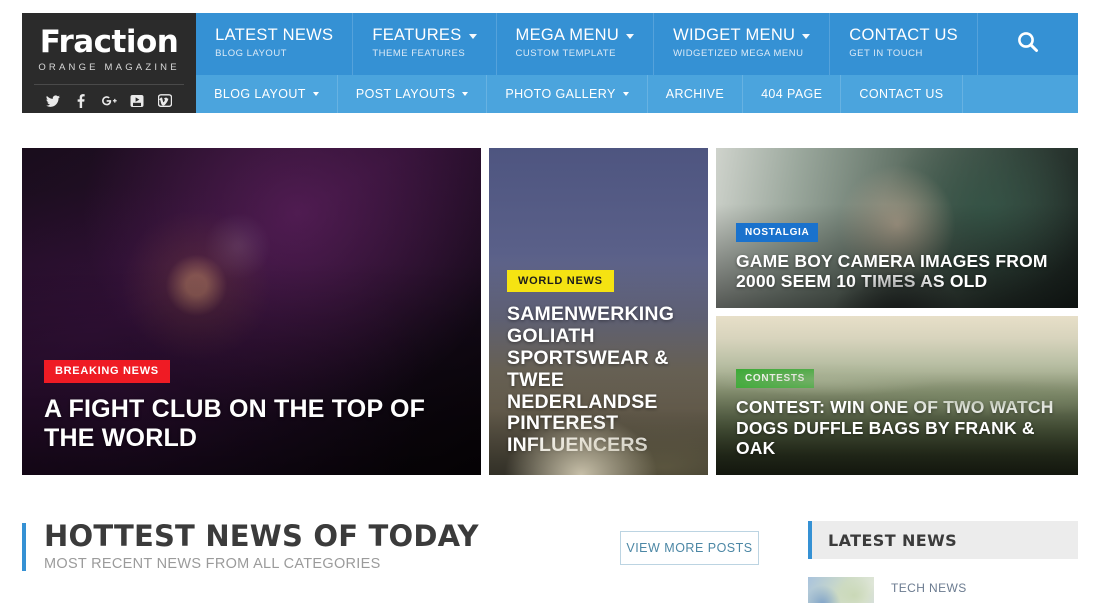  What do you see at coordinates (567, 35) in the screenshot?
I see `nav-label: MEGA MENU` at bounding box center [567, 35].